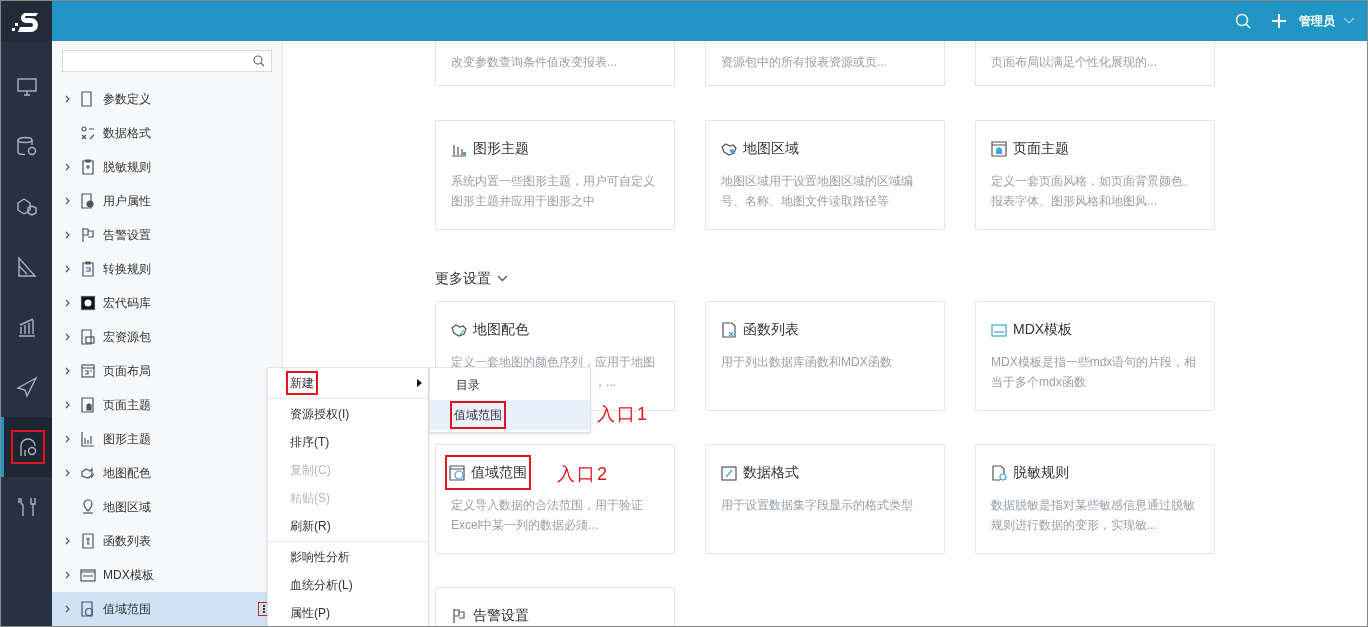 This screenshot has height=627, width=1368. I want to click on tree-item-label: 值域范围, so click(127, 609).